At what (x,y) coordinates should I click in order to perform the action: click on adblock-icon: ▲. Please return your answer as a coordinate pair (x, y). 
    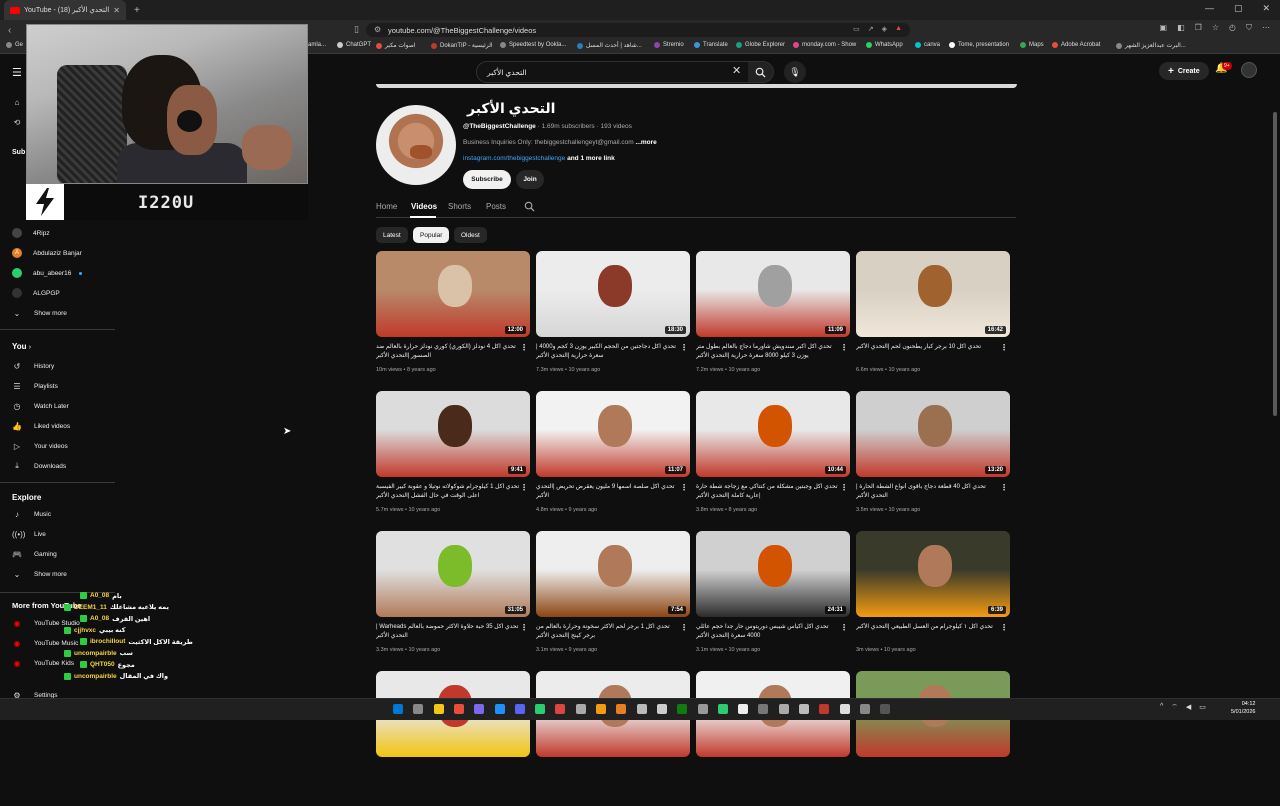
    Looking at the image, I should click on (898, 29).